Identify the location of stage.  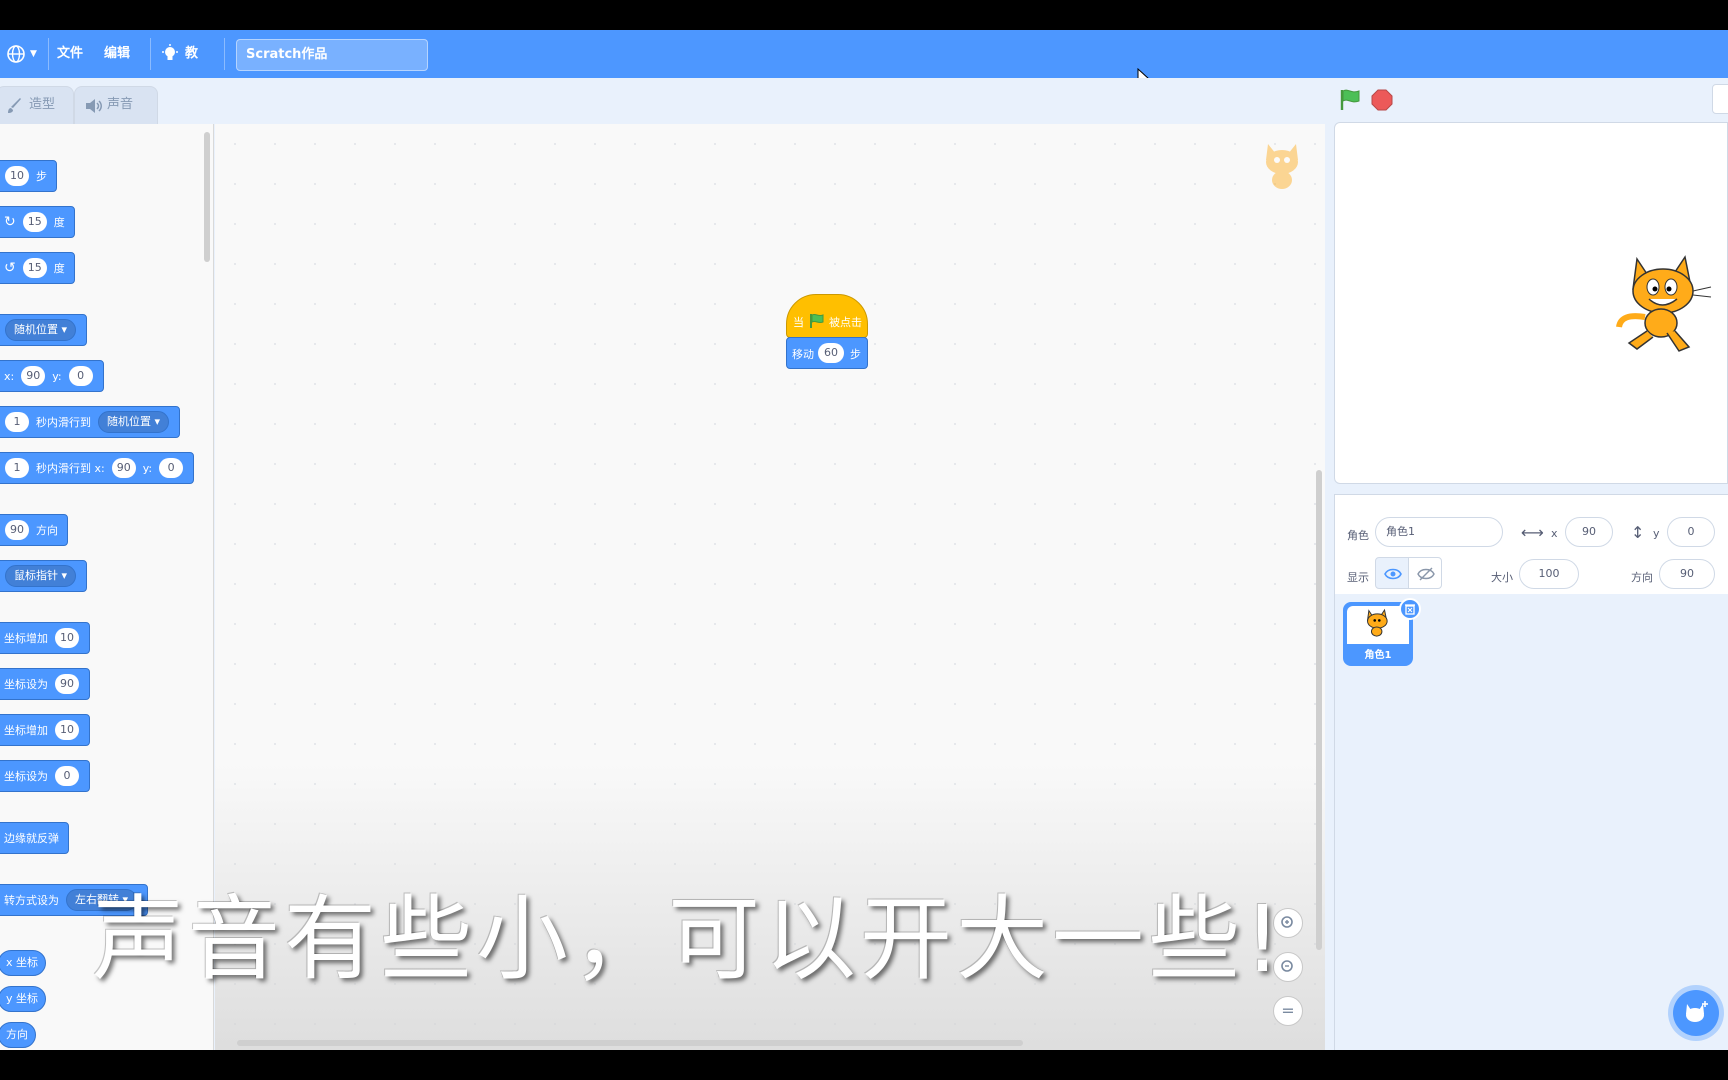
(1531, 303).